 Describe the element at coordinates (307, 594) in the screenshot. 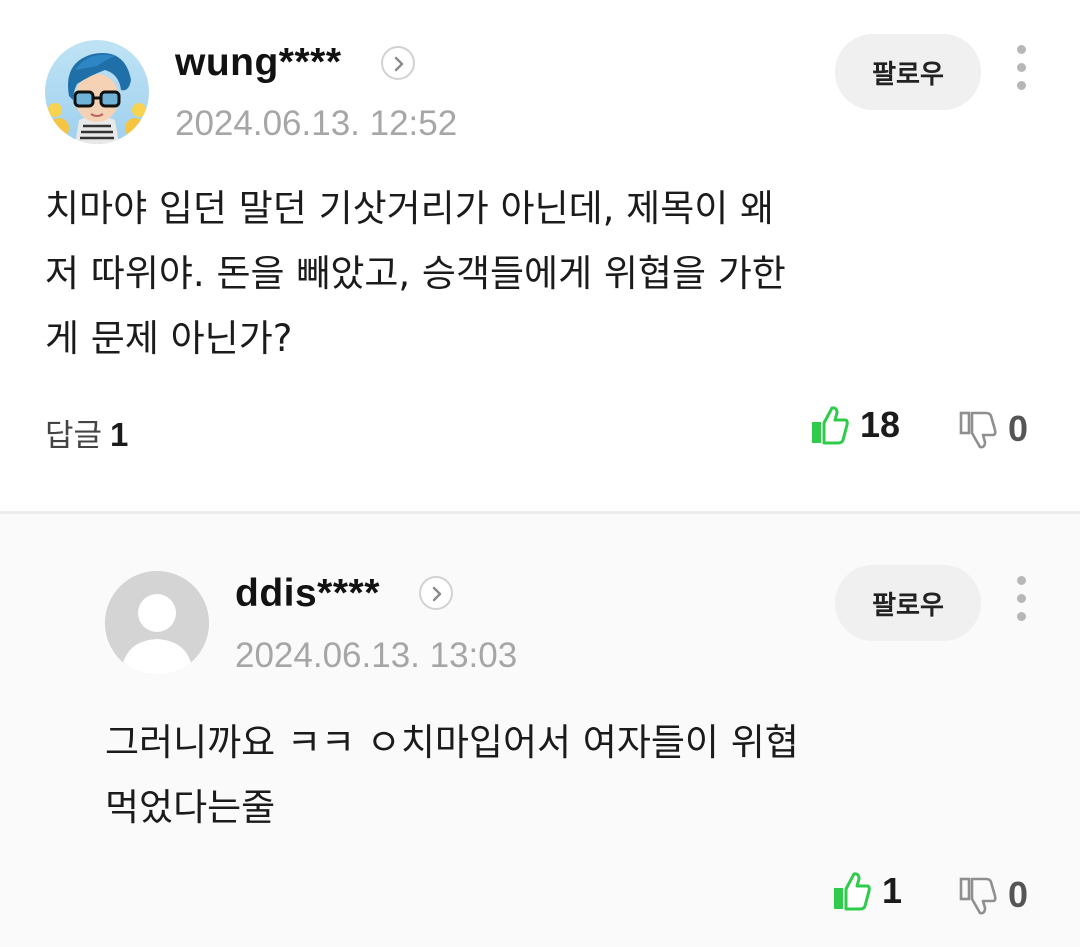

I see `username: ddis****` at that location.